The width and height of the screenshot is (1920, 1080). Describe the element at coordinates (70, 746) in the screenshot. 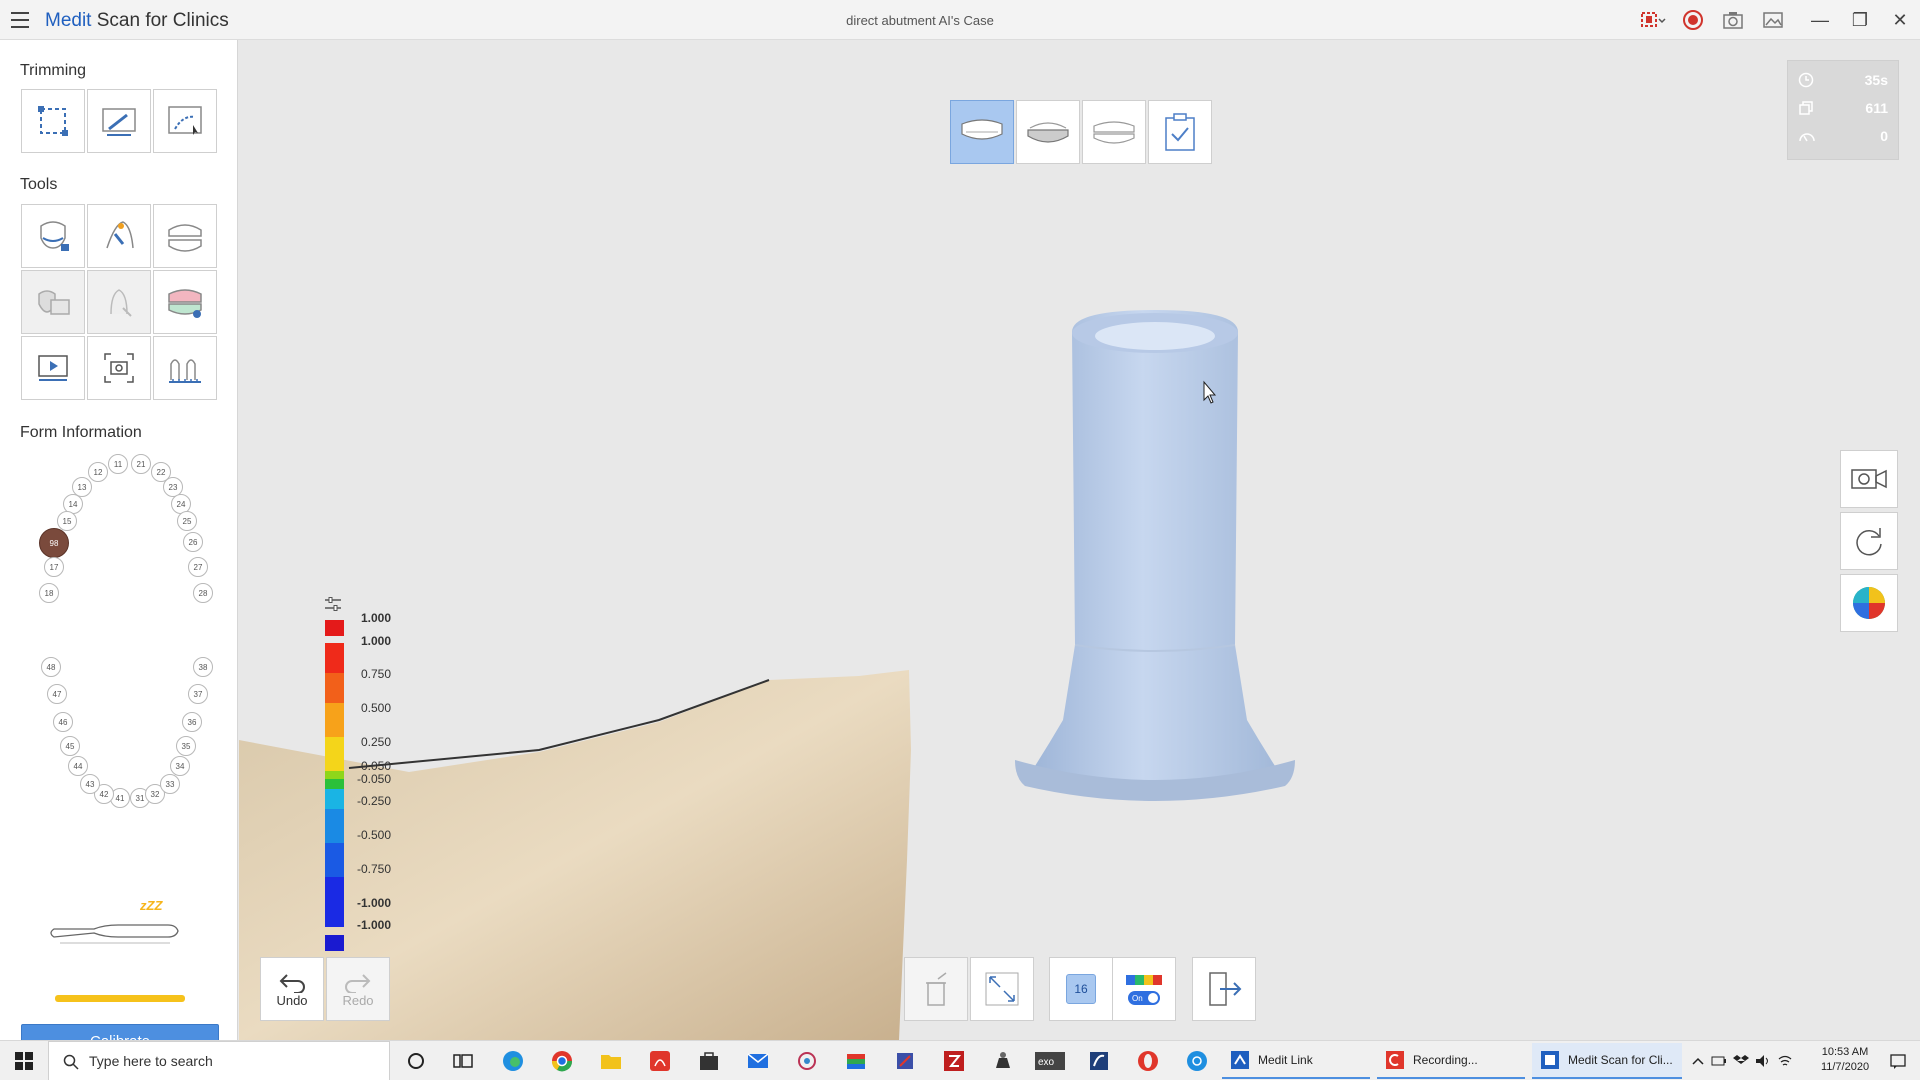

I see `tooth-45: 45` at that location.